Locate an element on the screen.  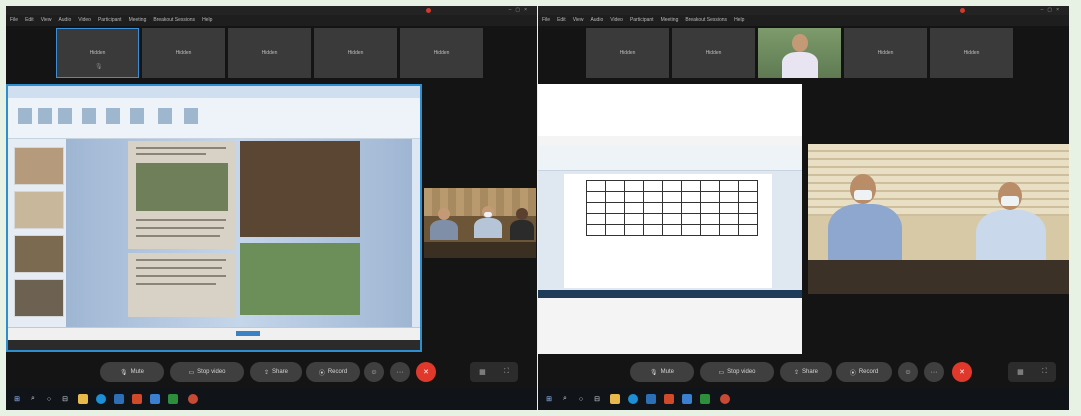
shared-screen-blank-area is located at coordinates (670, 110).